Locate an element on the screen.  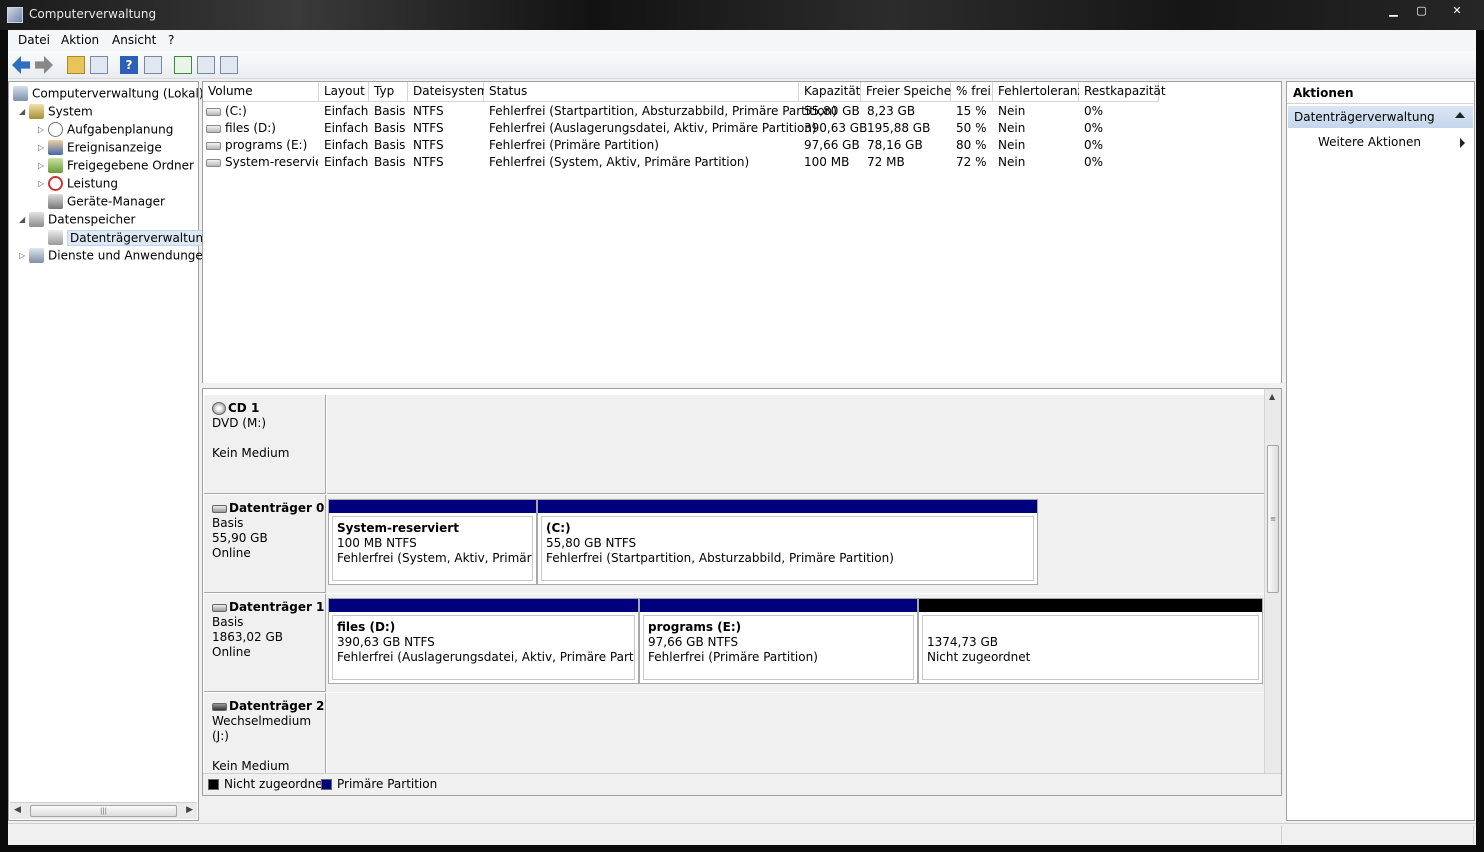
show-hide-tree-icon is located at coordinates (99, 65).